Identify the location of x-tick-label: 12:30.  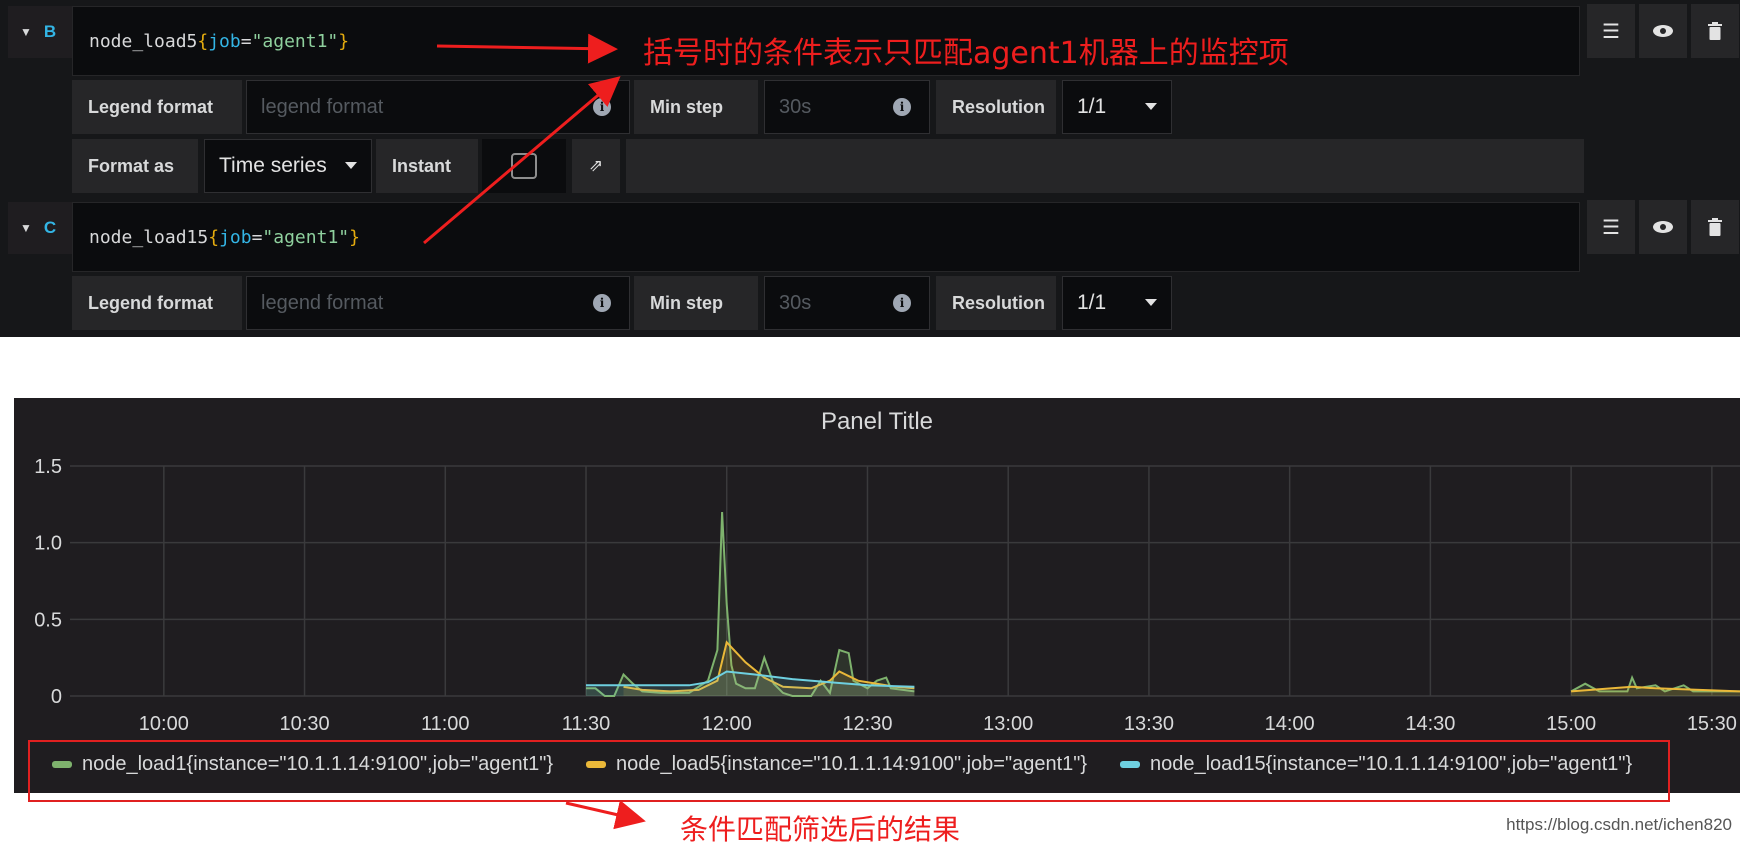
(867, 721).